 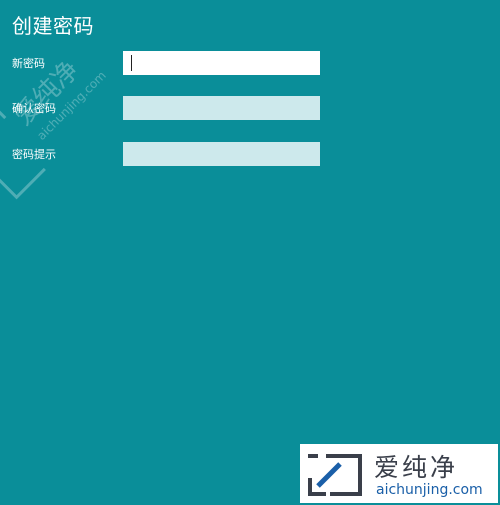 I want to click on new-password-input, so click(x=221, y=63).